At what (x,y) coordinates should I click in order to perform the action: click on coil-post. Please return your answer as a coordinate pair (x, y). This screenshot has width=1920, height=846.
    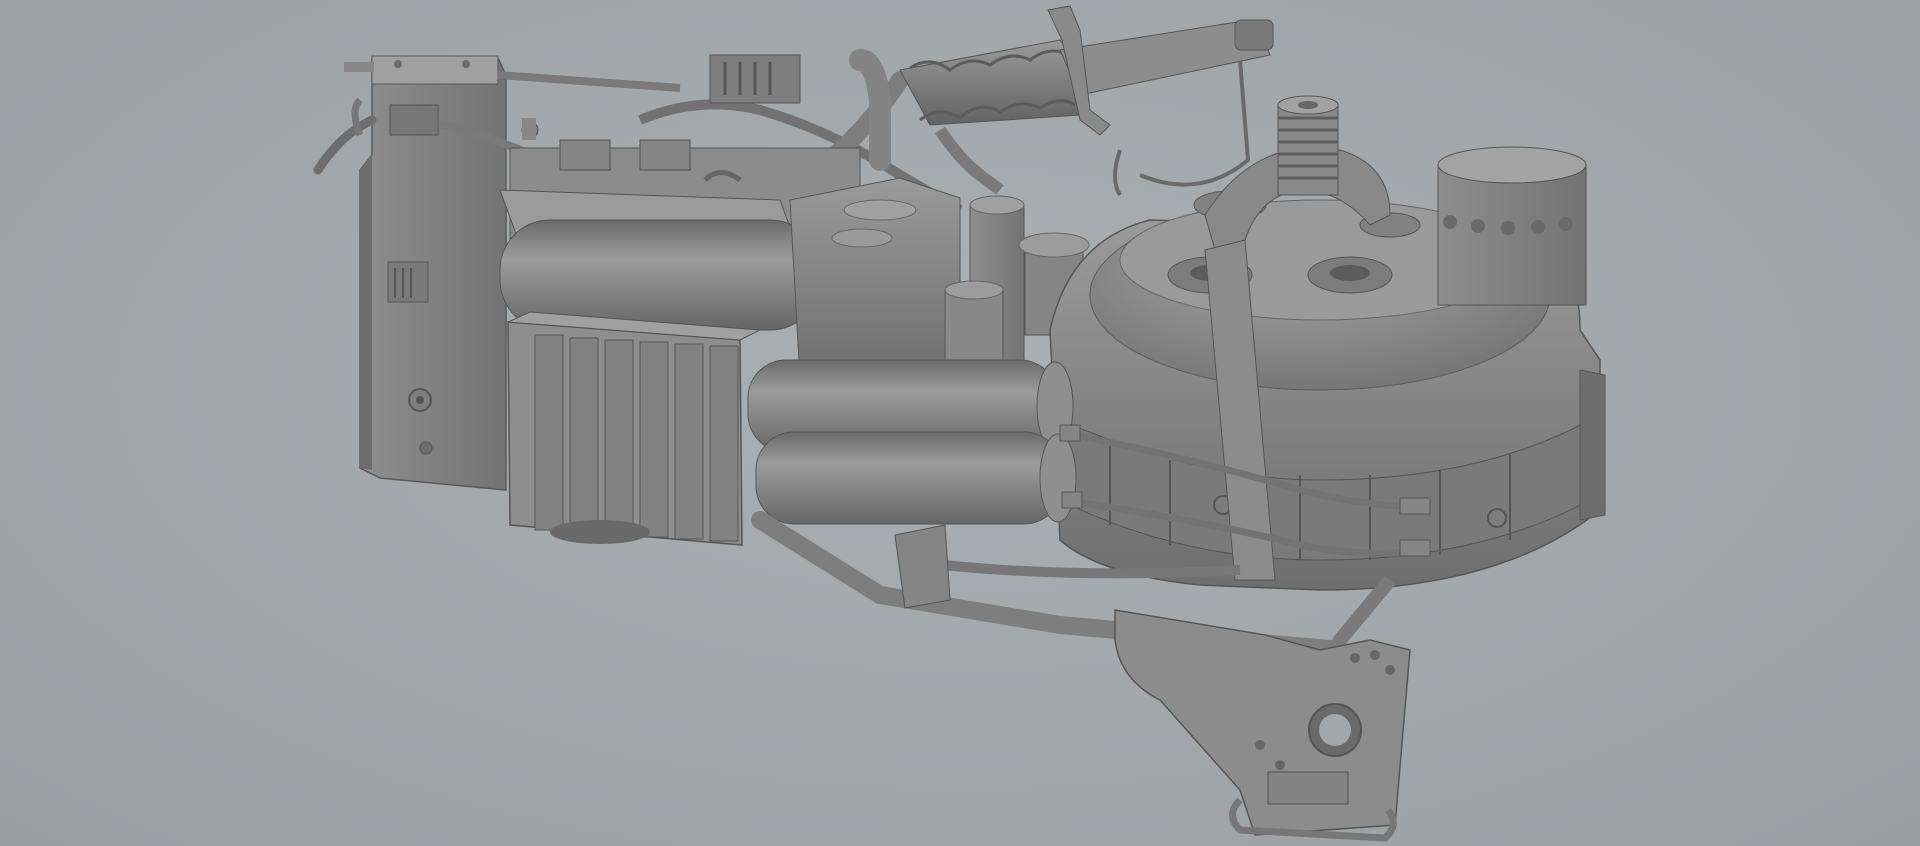
    Looking at the image, I should click on (1308, 145).